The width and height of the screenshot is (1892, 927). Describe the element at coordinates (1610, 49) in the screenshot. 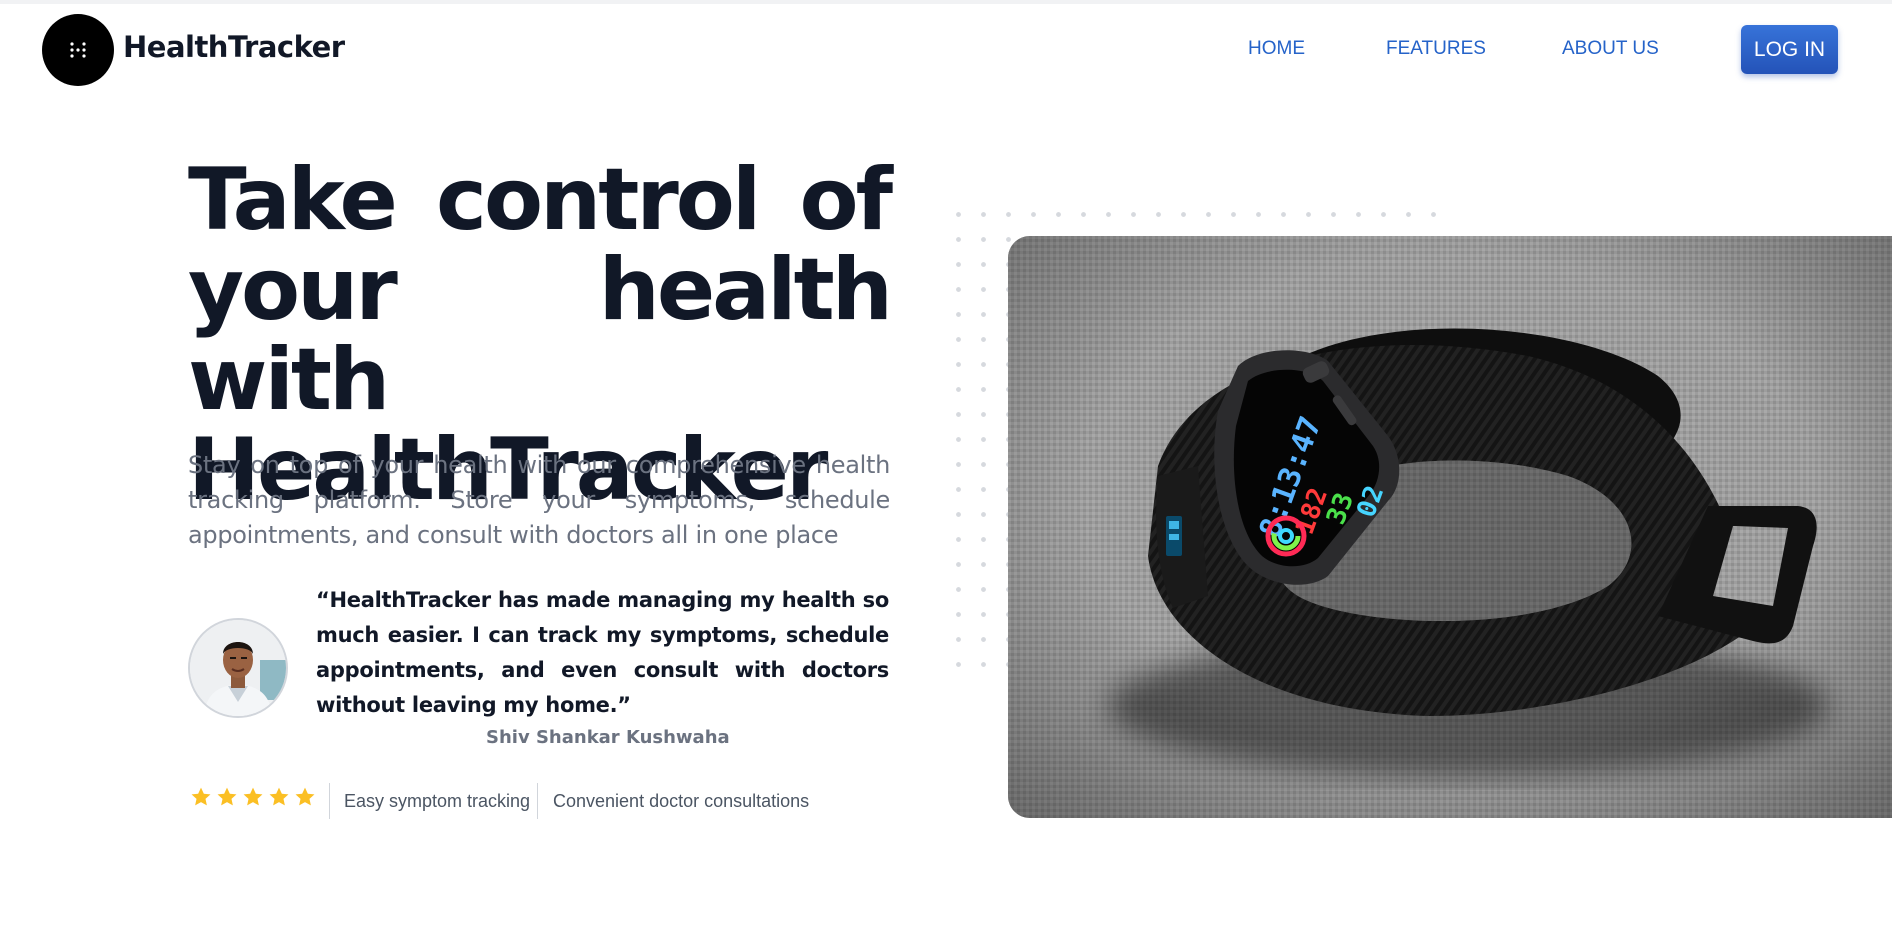

I see `nav-about-us: ABOUT US` at that location.